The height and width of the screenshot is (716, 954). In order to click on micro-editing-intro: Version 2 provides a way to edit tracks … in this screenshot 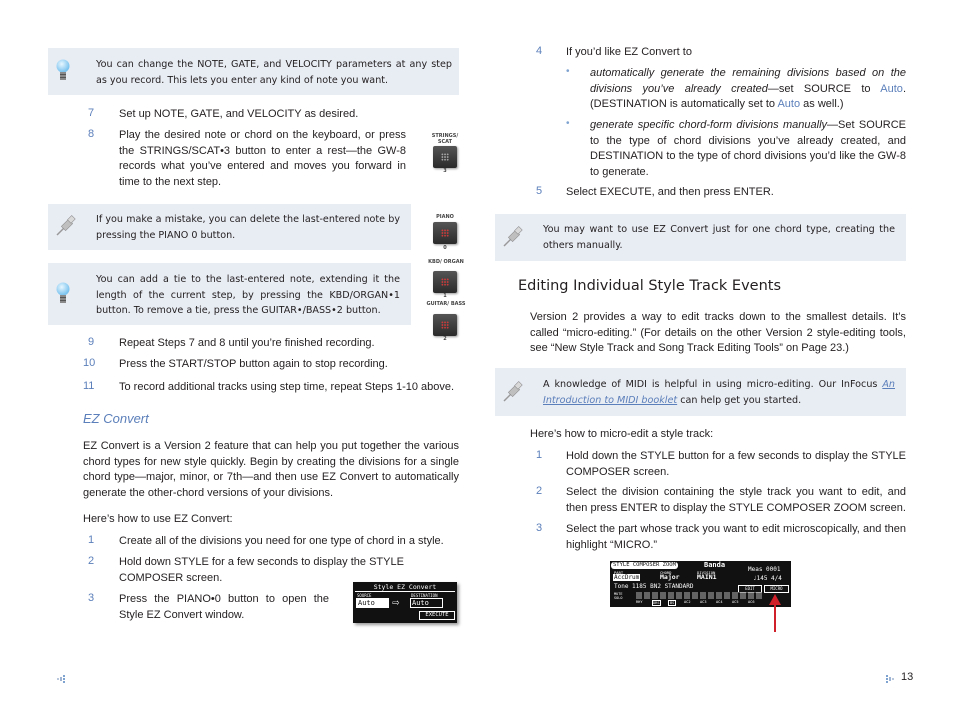, I will do `click(718, 332)`.